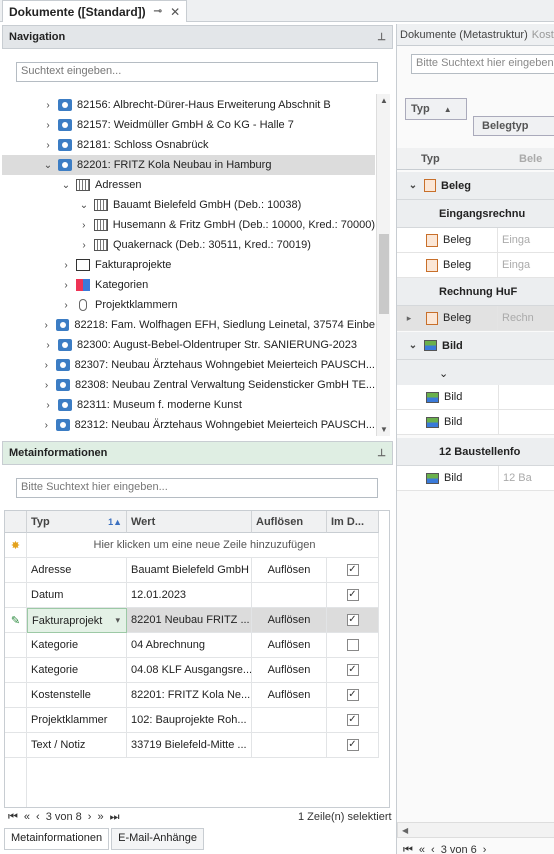 The image size is (554, 854). Describe the element at coordinates (188, 265) in the screenshot. I see `tree-node: › Fakturaprojekte` at that location.